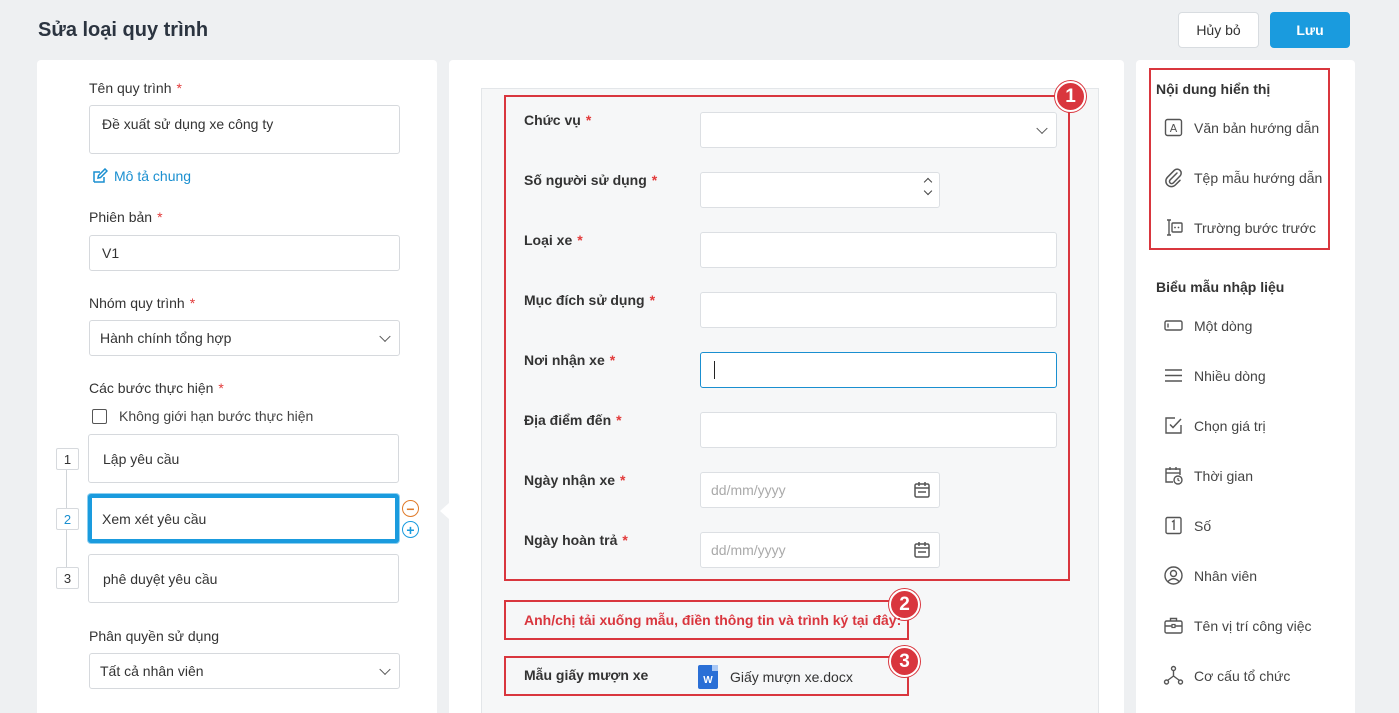 This screenshot has height=713, width=1399. What do you see at coordinates (1210, 575) in the screenshot?
I see `tool-employee: Nhân viên` at bounding box center [1210, 575].